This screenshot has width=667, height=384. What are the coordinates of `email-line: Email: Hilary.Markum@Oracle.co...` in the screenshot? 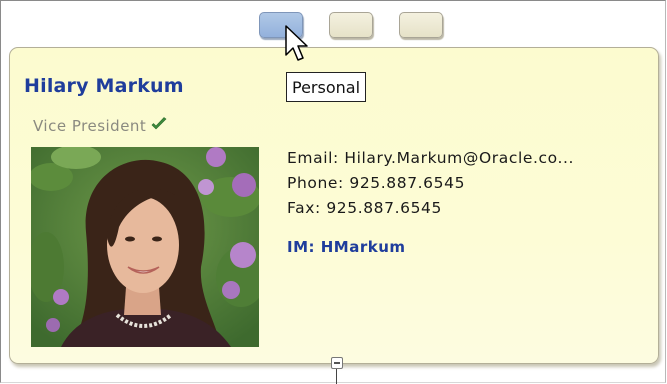 It's located at (430, 158).